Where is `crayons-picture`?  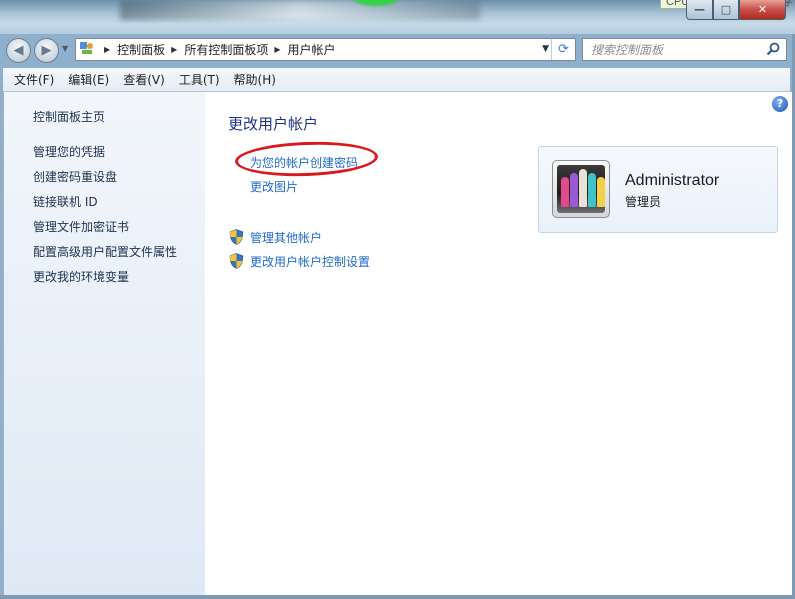
crayons-picture is located at coordinates (581, 189).